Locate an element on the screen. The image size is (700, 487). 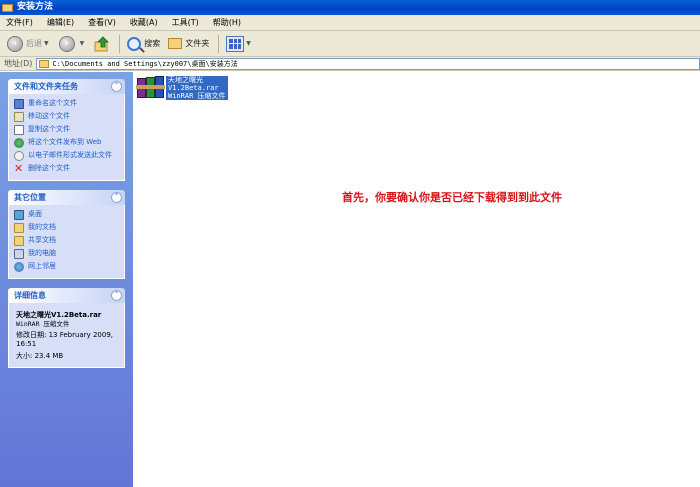
title-bar: 安装方法 is located at coordinates (350, 7).